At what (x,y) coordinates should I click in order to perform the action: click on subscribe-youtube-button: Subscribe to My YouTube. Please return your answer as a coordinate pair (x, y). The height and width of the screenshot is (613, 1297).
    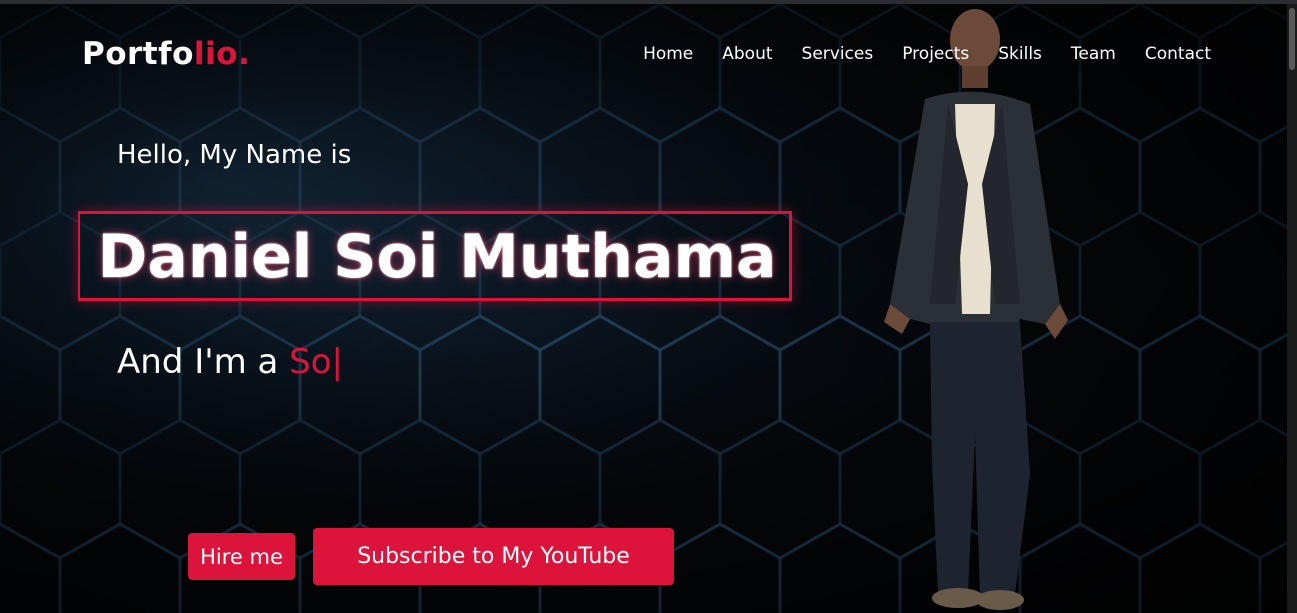
    Looking at the image, I should click on (493, 556).